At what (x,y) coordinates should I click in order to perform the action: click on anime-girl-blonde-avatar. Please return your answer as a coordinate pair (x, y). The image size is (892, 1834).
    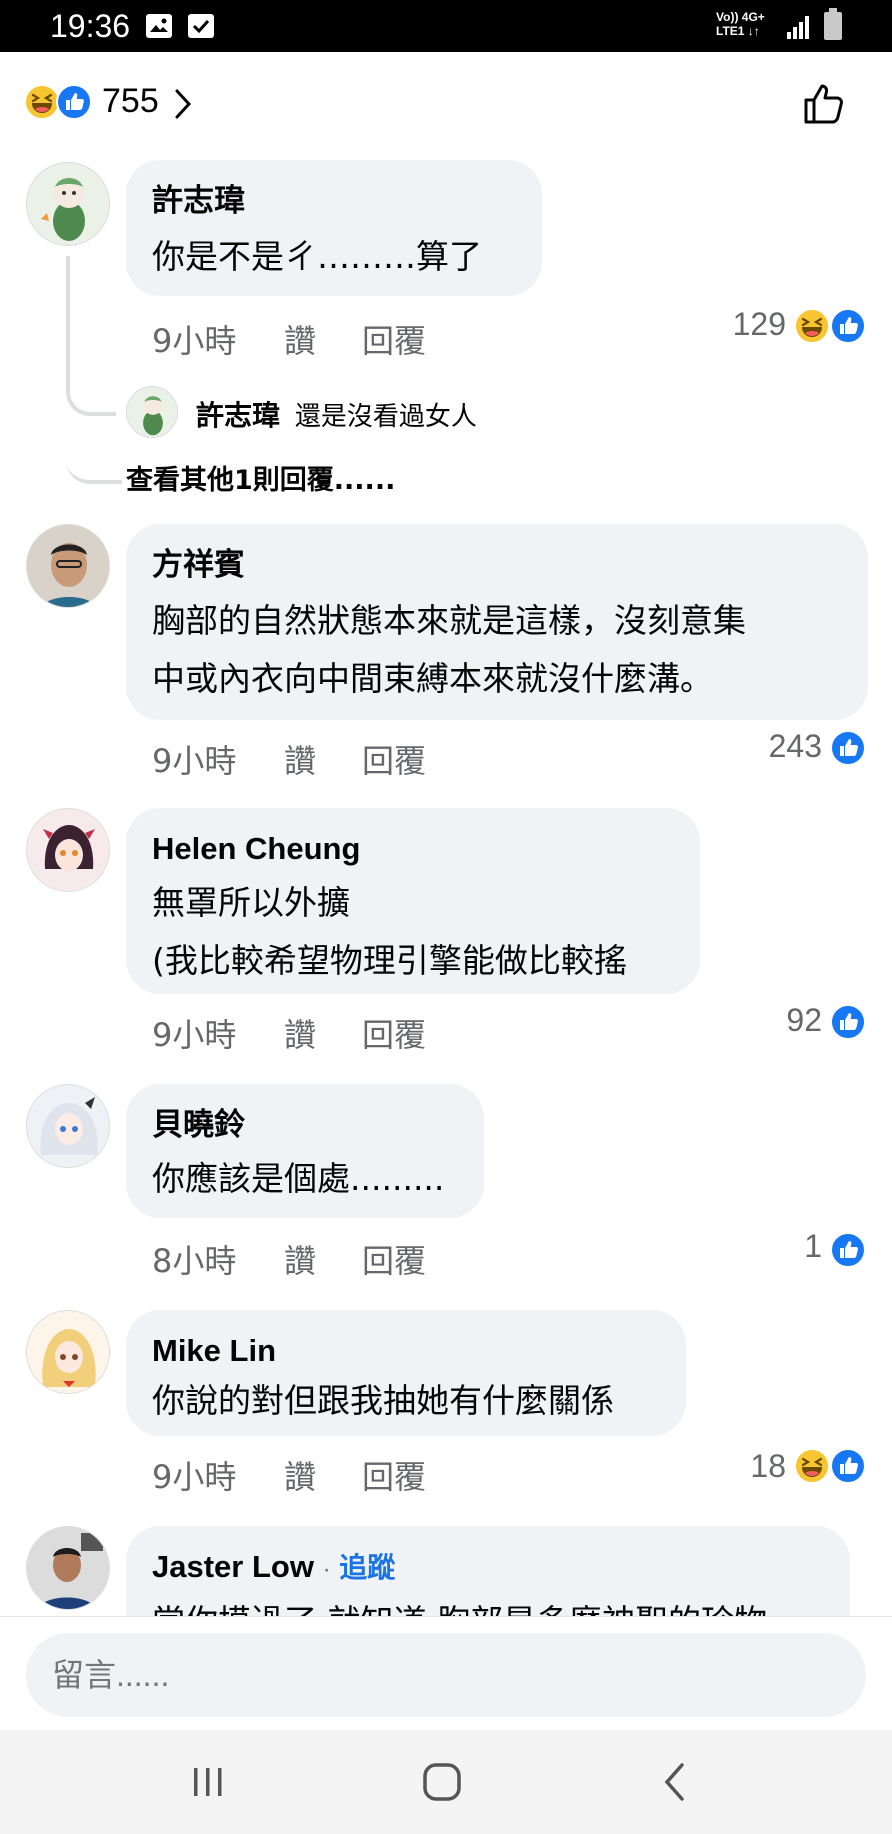
    Looking at the image, I should click on (68, 1352).